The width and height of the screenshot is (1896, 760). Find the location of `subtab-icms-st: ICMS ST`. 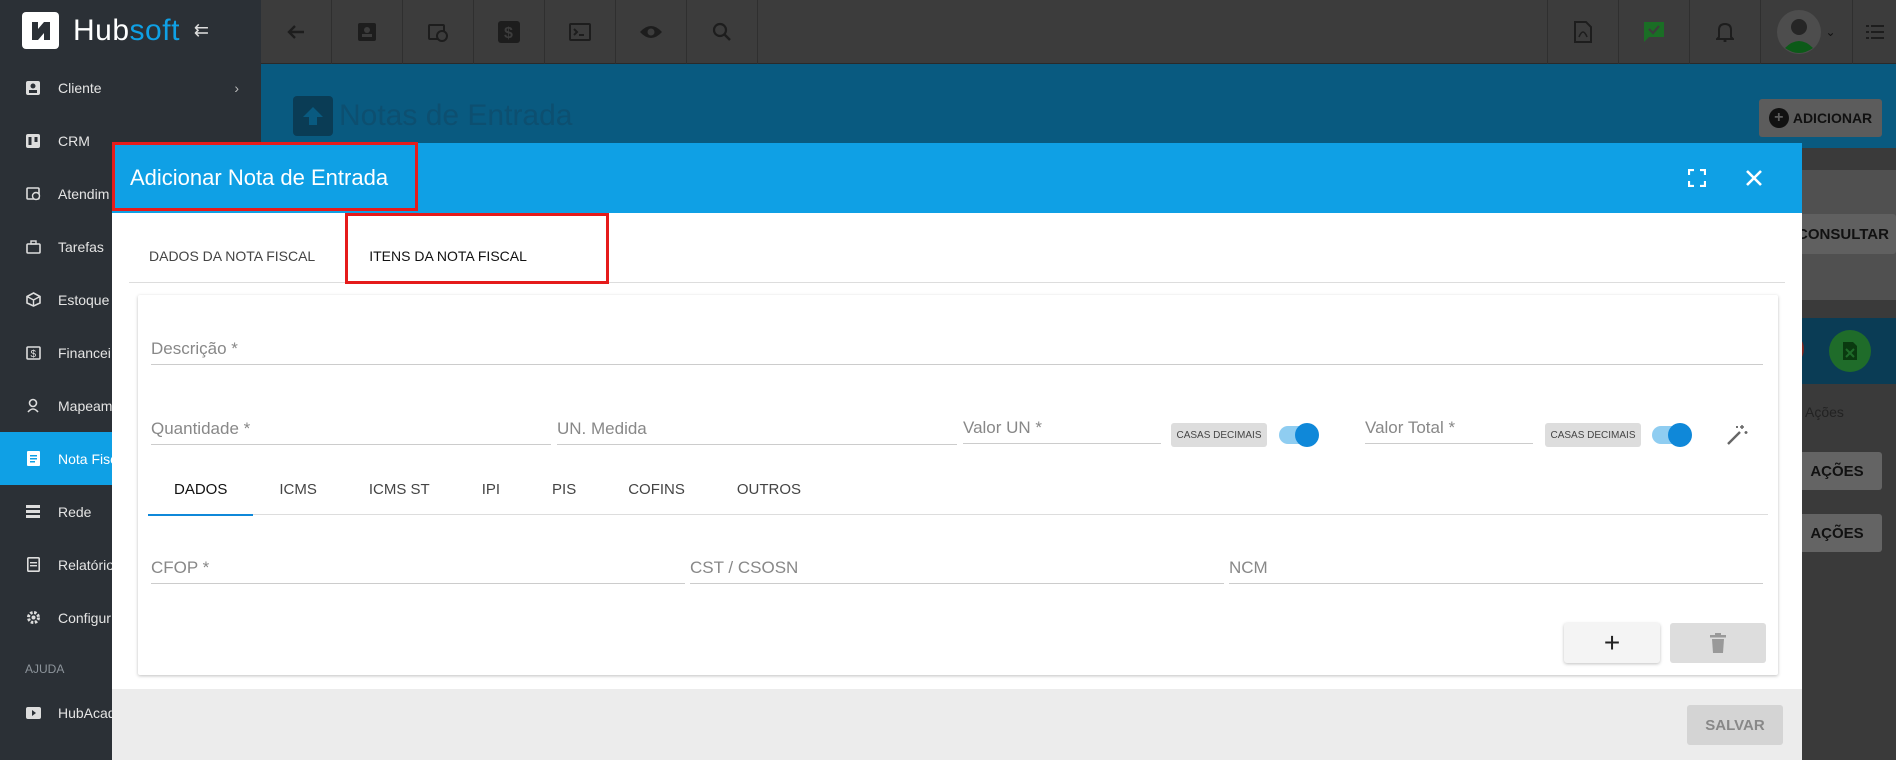

subtab-icms-st: ICMS ST is located at coordinates (399, 489).